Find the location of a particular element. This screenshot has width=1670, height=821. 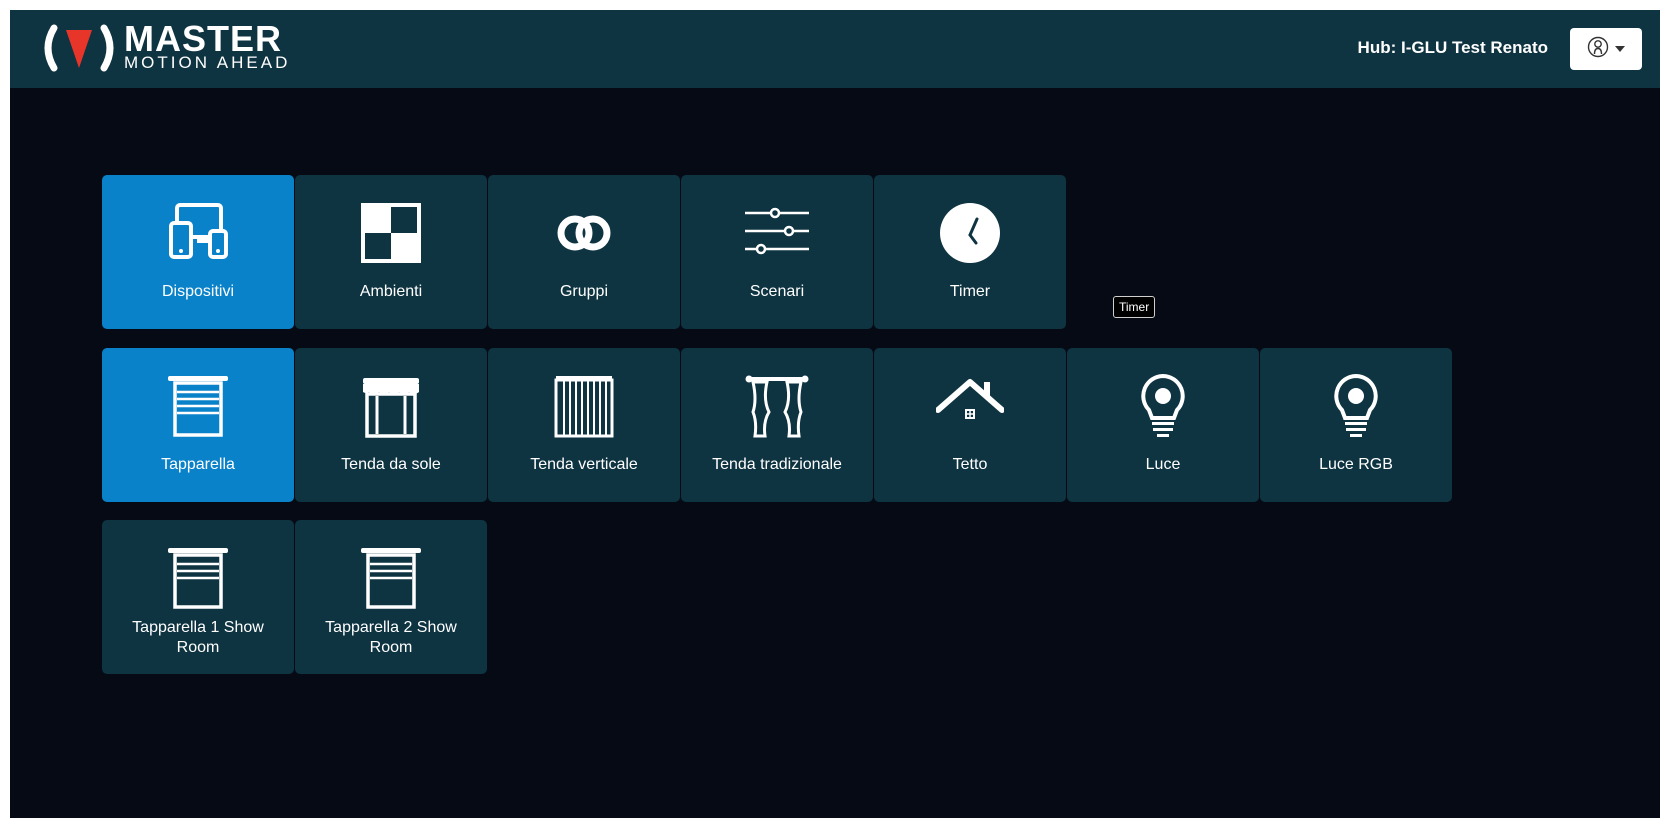

tile-tapparella-2-show-room: Tapparella 2 Show Room is located at coordinates (391, 597).